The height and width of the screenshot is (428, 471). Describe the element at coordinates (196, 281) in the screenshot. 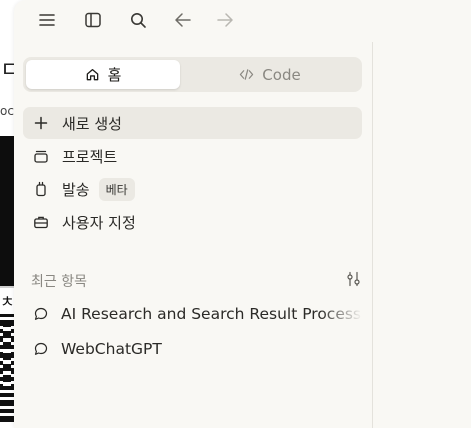

I see `recents-header: 최근 항목` at that location.